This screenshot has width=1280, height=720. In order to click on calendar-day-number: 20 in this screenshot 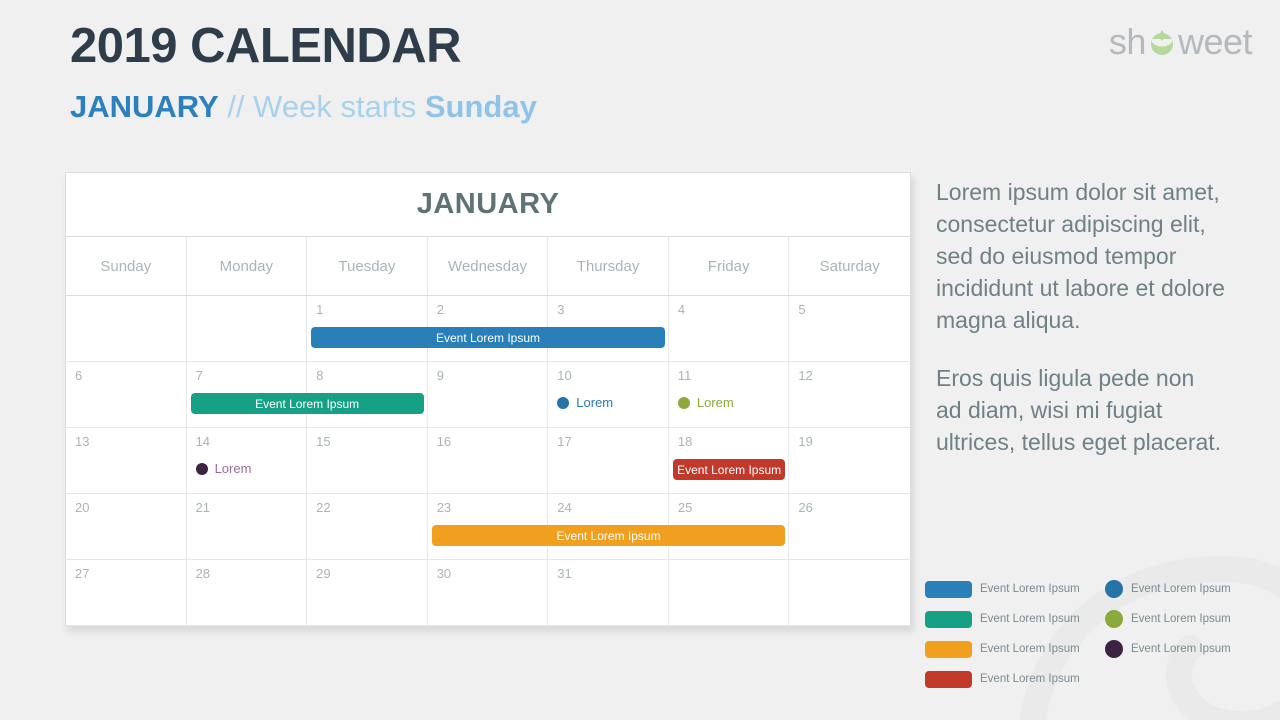, I will do `click(82, 507)`.